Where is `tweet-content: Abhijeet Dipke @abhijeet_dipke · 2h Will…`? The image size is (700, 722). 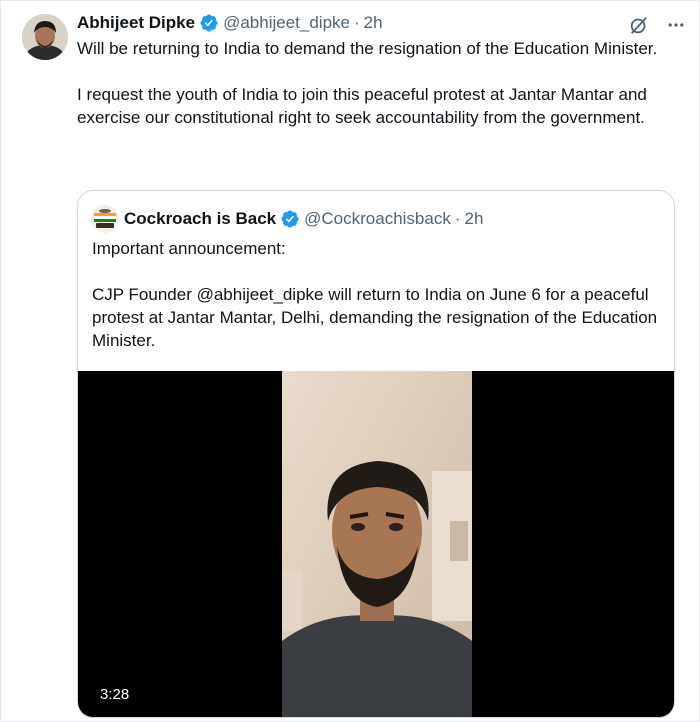
tweet-content: Abhijeet Dipke @abhijeet_dipke · 2h Will… is located at coordinates (377, 69).